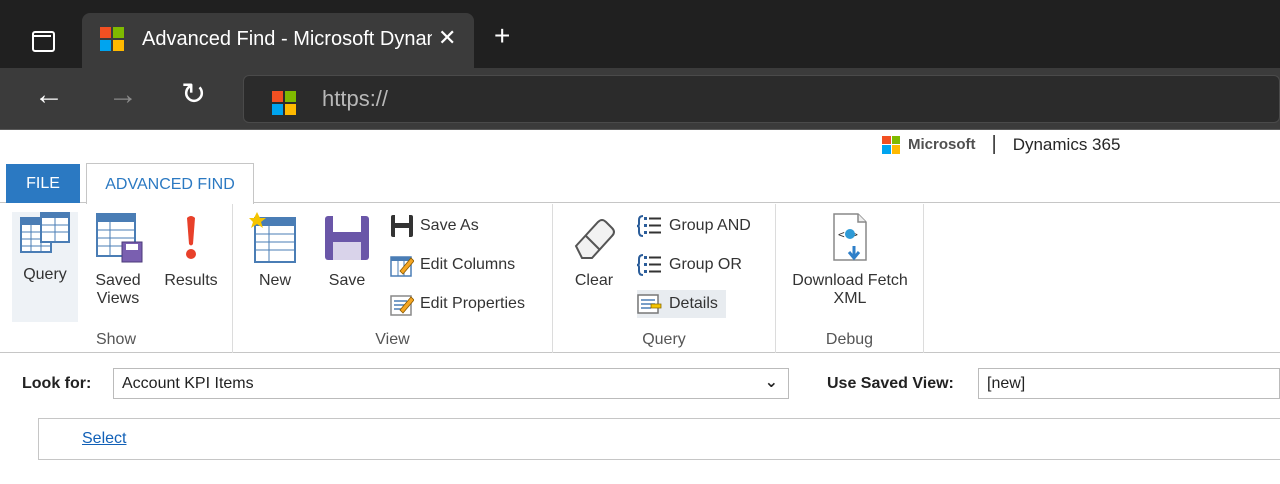  Describe the element at coordinates (890, 383) in the screenshot. I see `use-saved-view-label: Use Saved View:` at that location.